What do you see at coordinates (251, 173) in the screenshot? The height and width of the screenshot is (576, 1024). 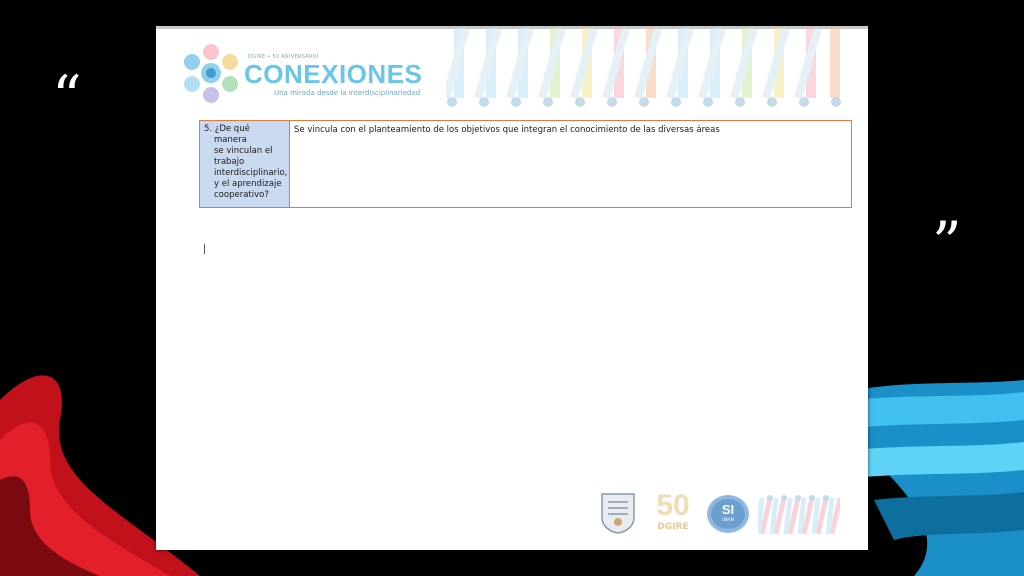 I see `question-line: interdisciplinario,` at bounding box center [251, 173].